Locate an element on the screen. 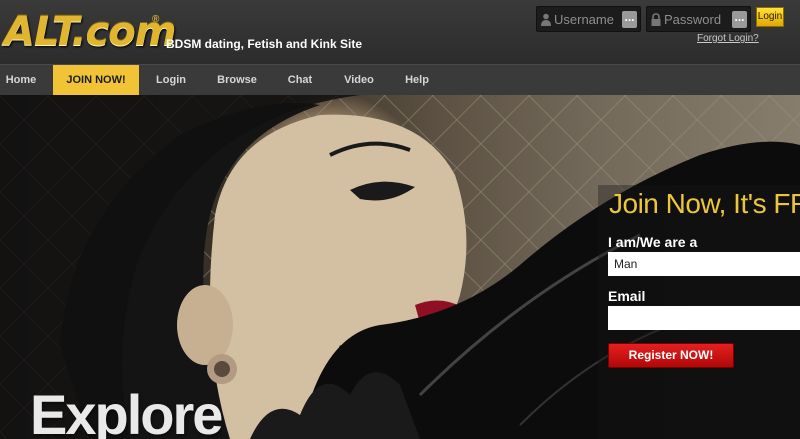 This screenshot has height=439, width=800. password-input is located at coordinates (698, 19).